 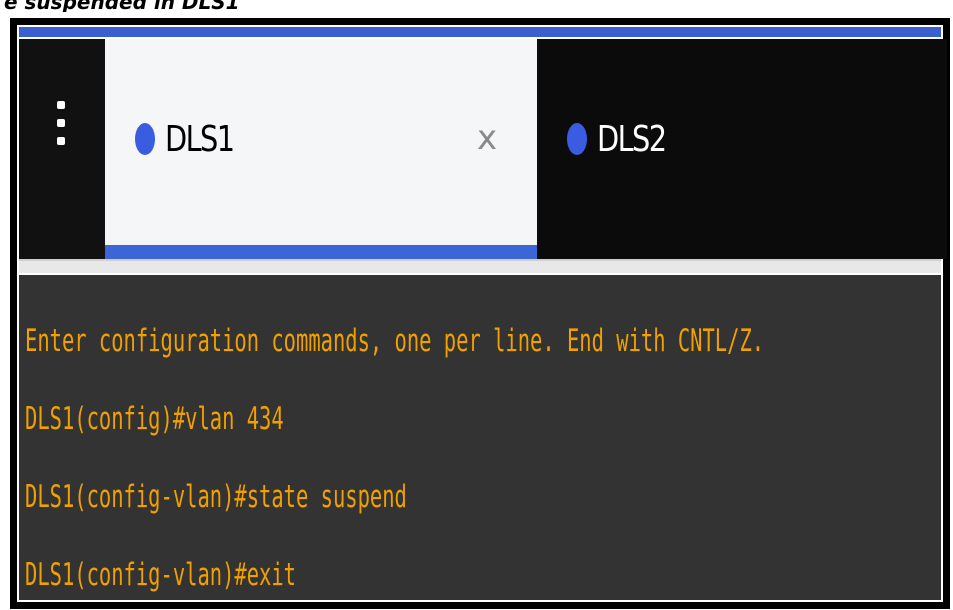 What do you see at coordinates (200, 139) in the screenshot?
I see `tab-label: DLS1` at bounding box center [200, 139].